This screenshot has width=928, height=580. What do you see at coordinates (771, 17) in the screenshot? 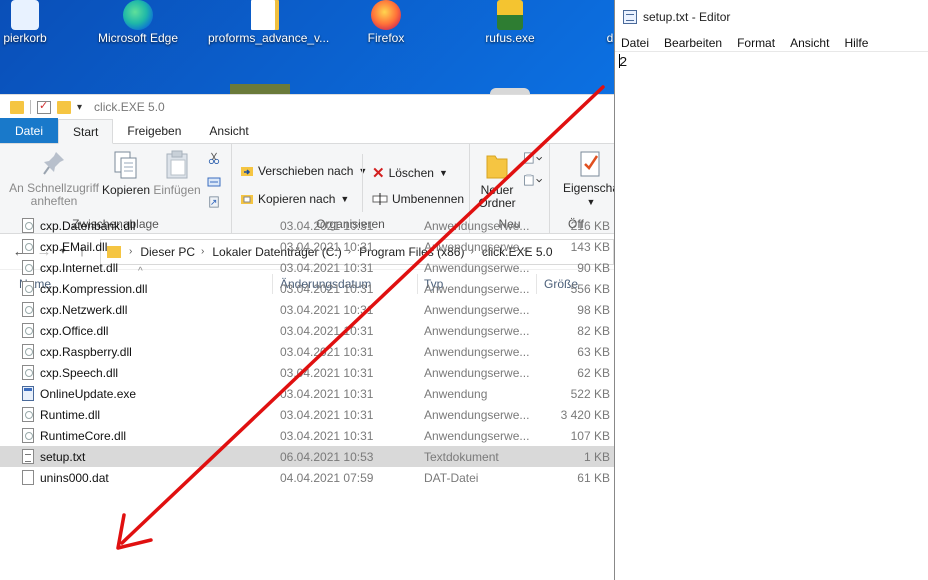
I see `notepad-titlebar: setup.txt - Editor` at bounding box center [771, 17].